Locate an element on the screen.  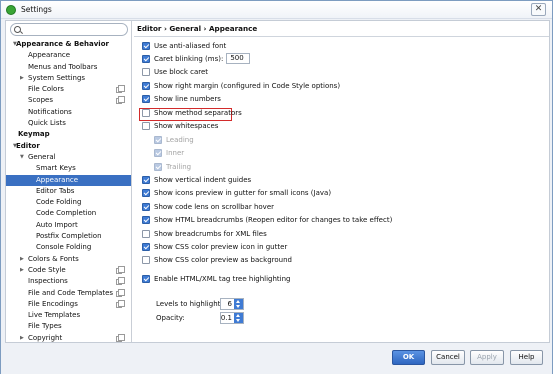
sidebar-item-label: Editor Tabs is located at coordinates (55, 190).